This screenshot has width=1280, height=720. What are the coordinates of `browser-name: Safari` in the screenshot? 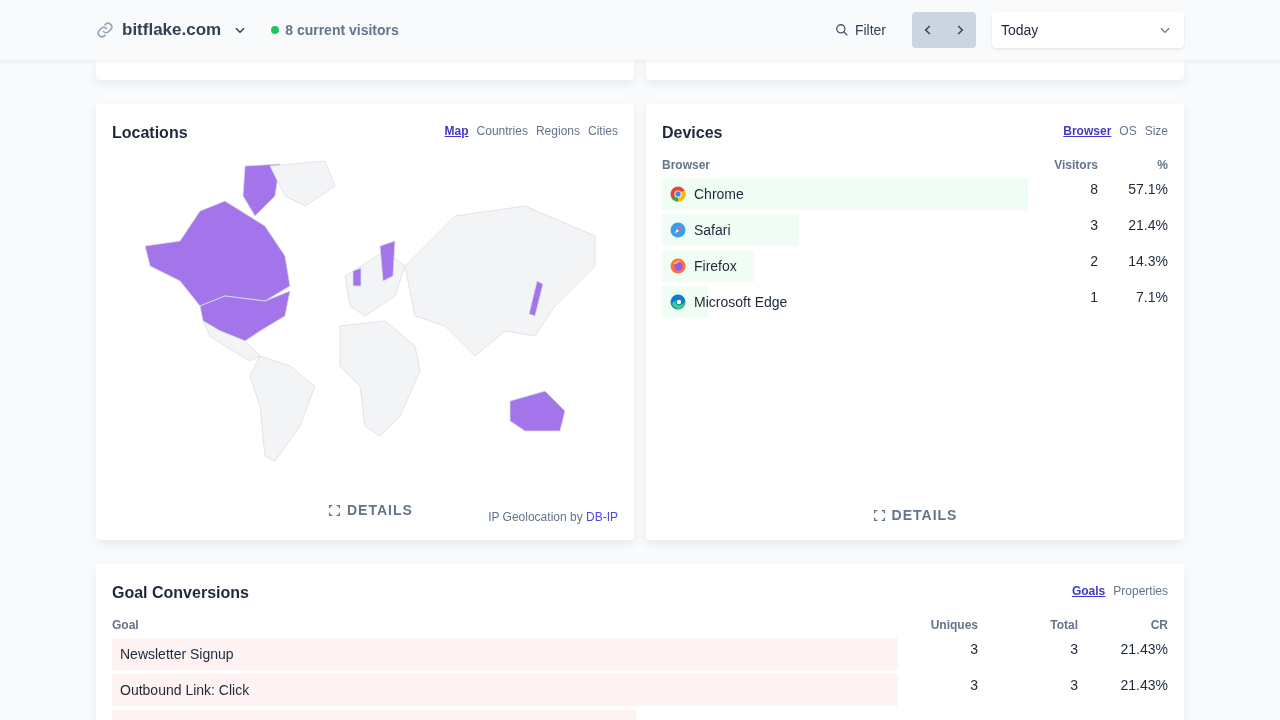 It's located at (712, 230).